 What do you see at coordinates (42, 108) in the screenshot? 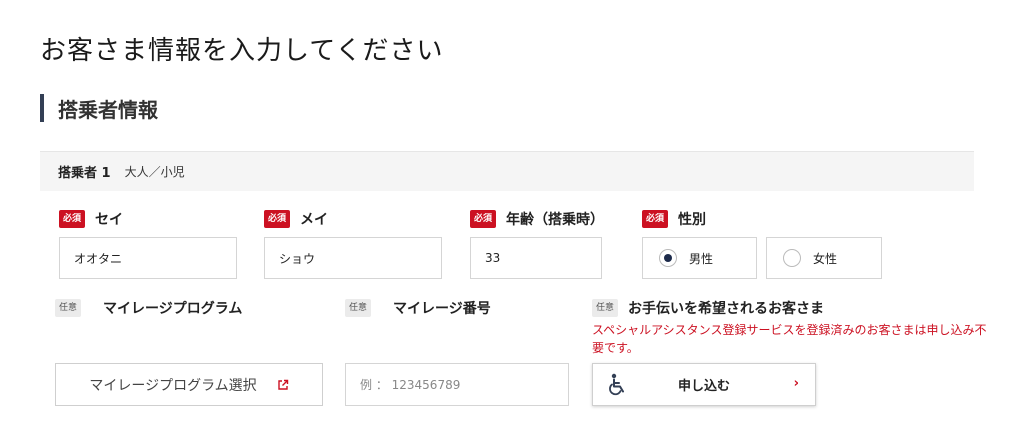
I see `section-accent-bar` at bounding box center [42, 108].